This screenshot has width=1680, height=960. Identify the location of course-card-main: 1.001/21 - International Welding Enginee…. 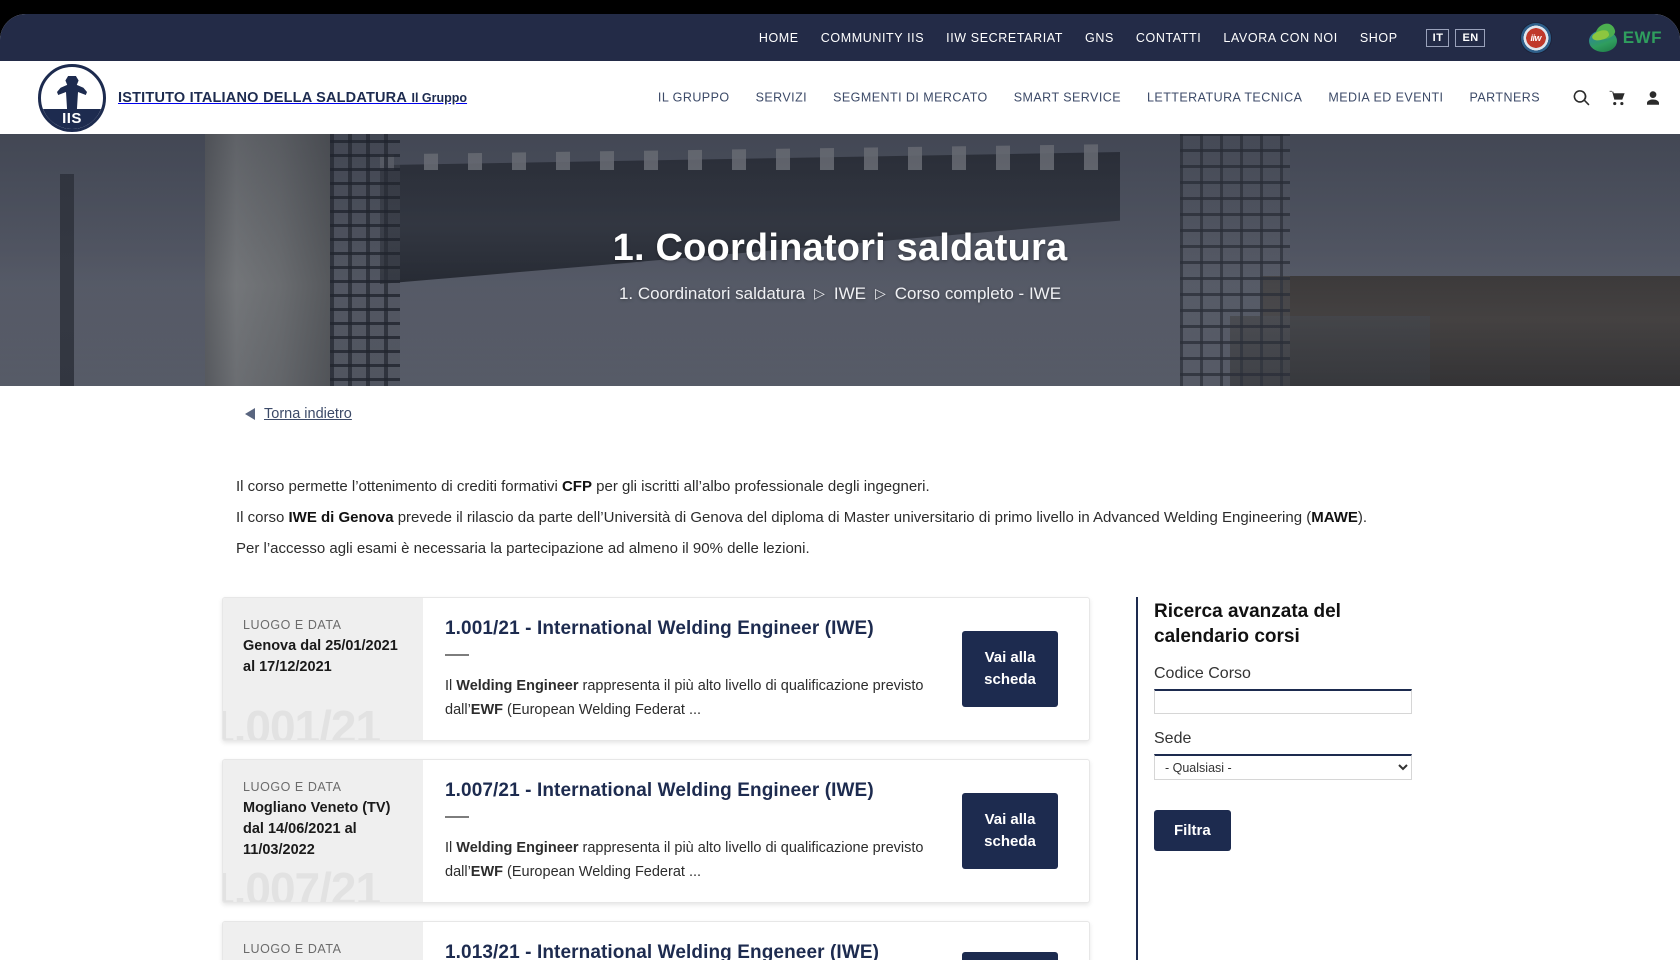
(681, 669).